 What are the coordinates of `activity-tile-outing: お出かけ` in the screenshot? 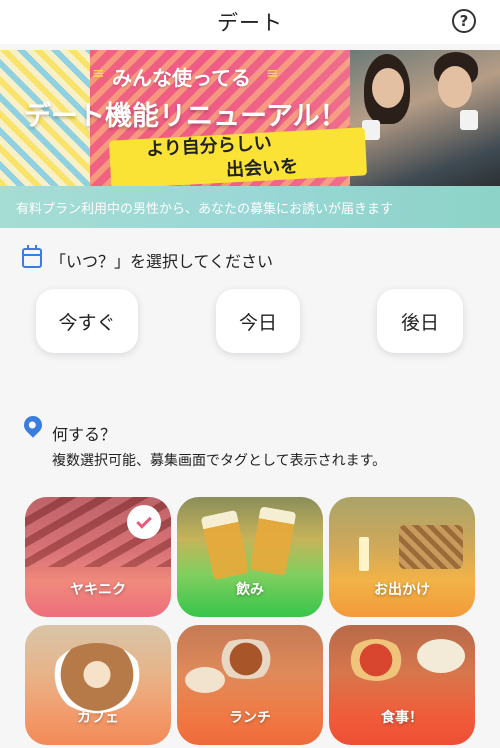 It's located at (402, 557).